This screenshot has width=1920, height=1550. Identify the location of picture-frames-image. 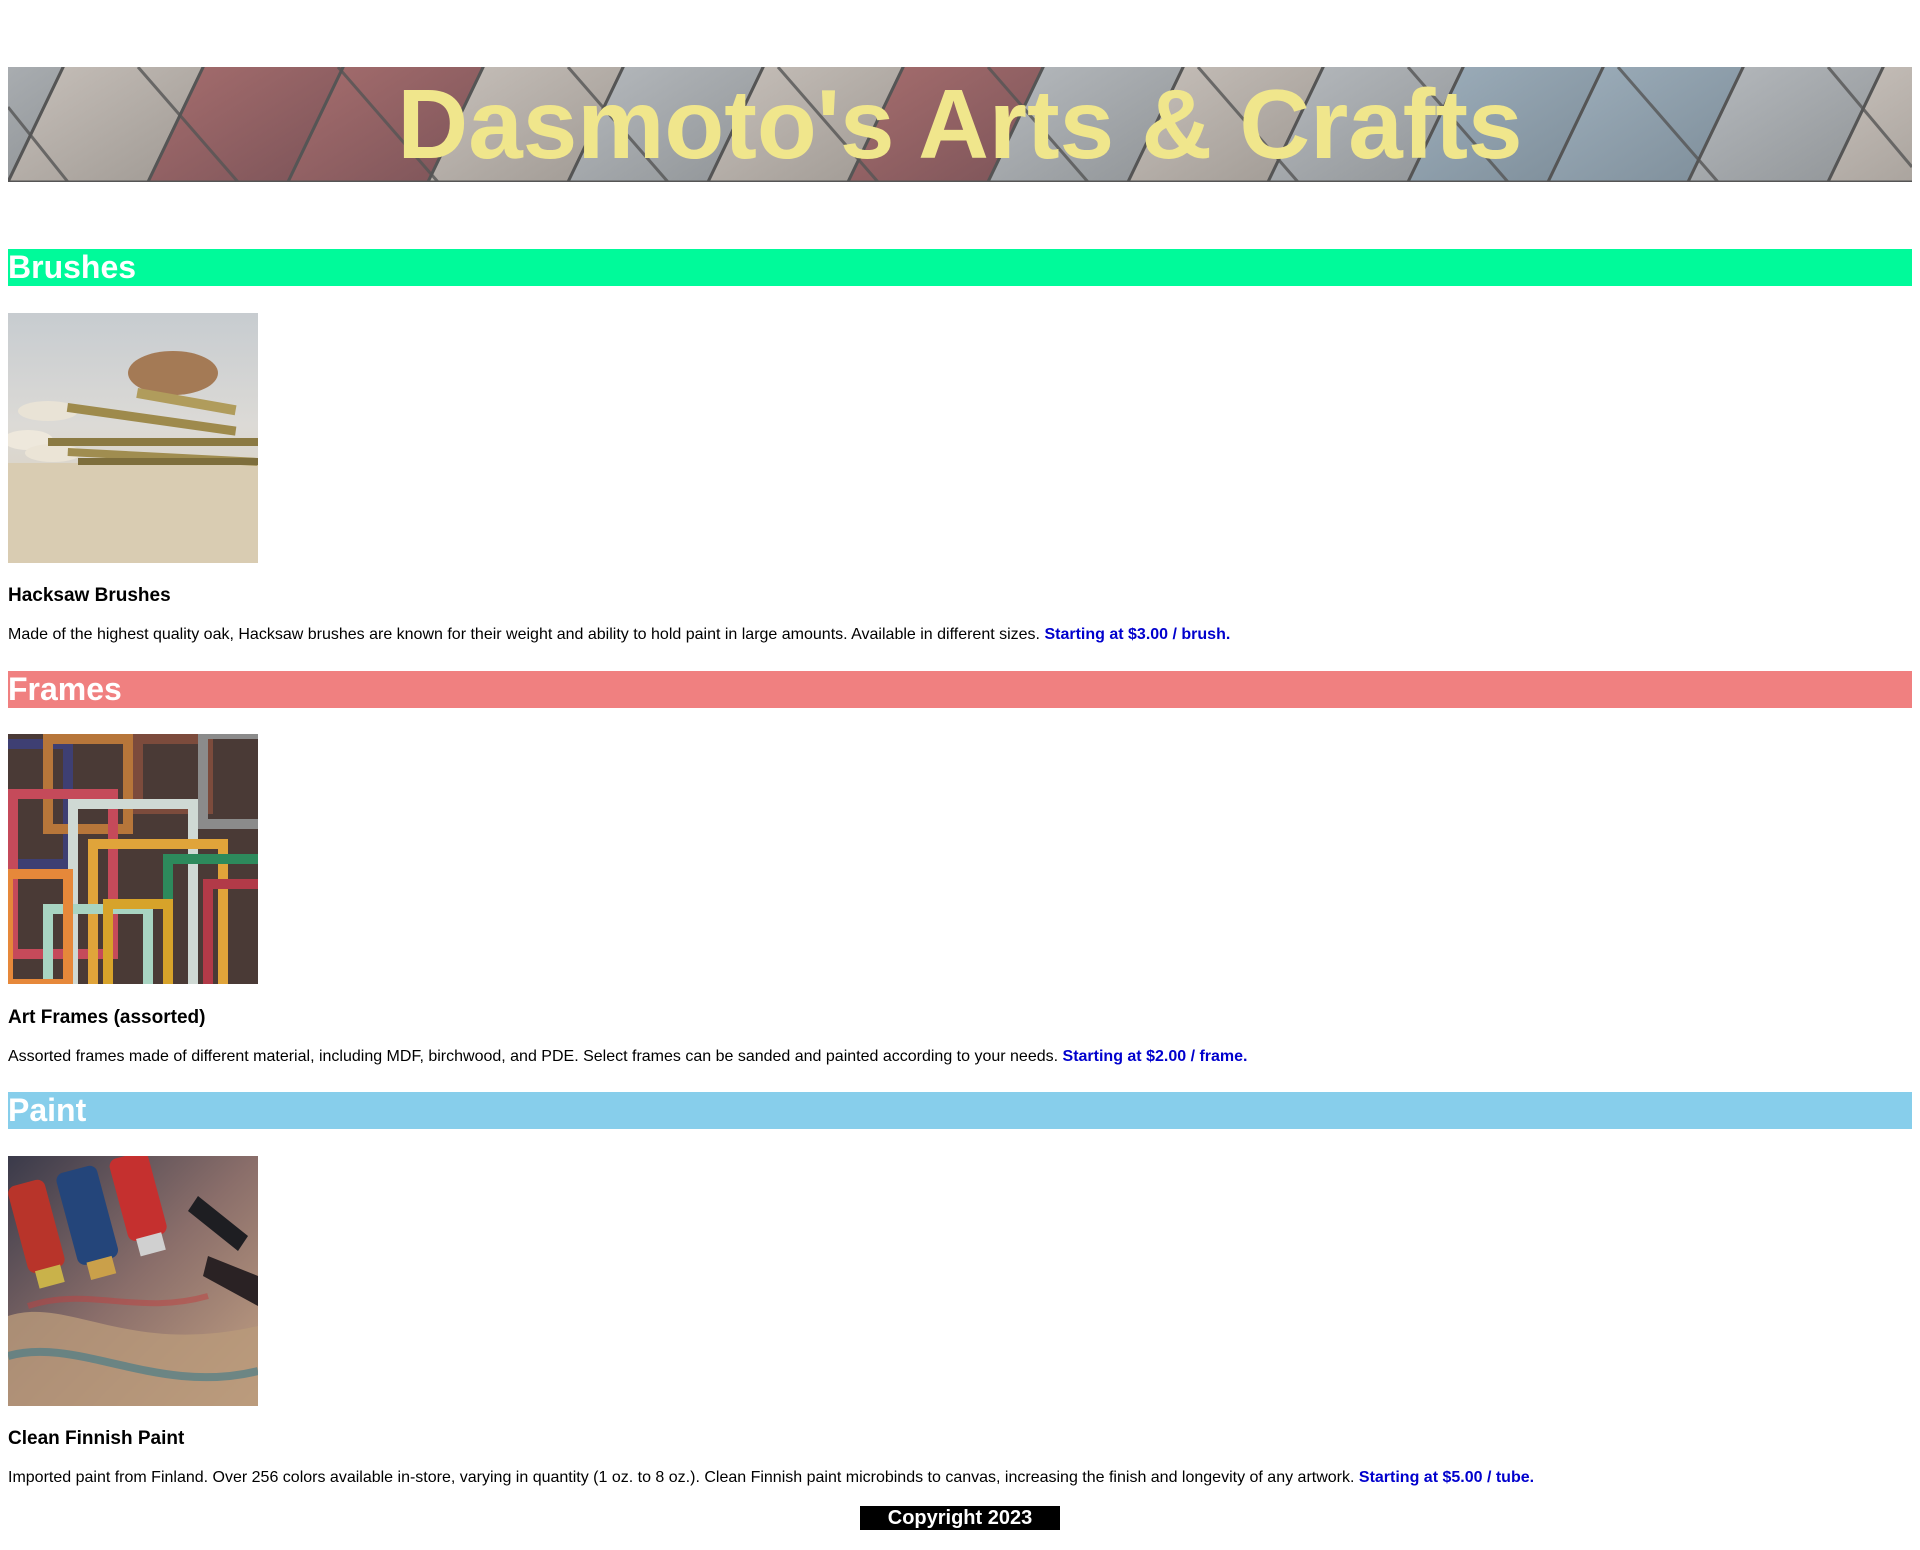
(133, 859).